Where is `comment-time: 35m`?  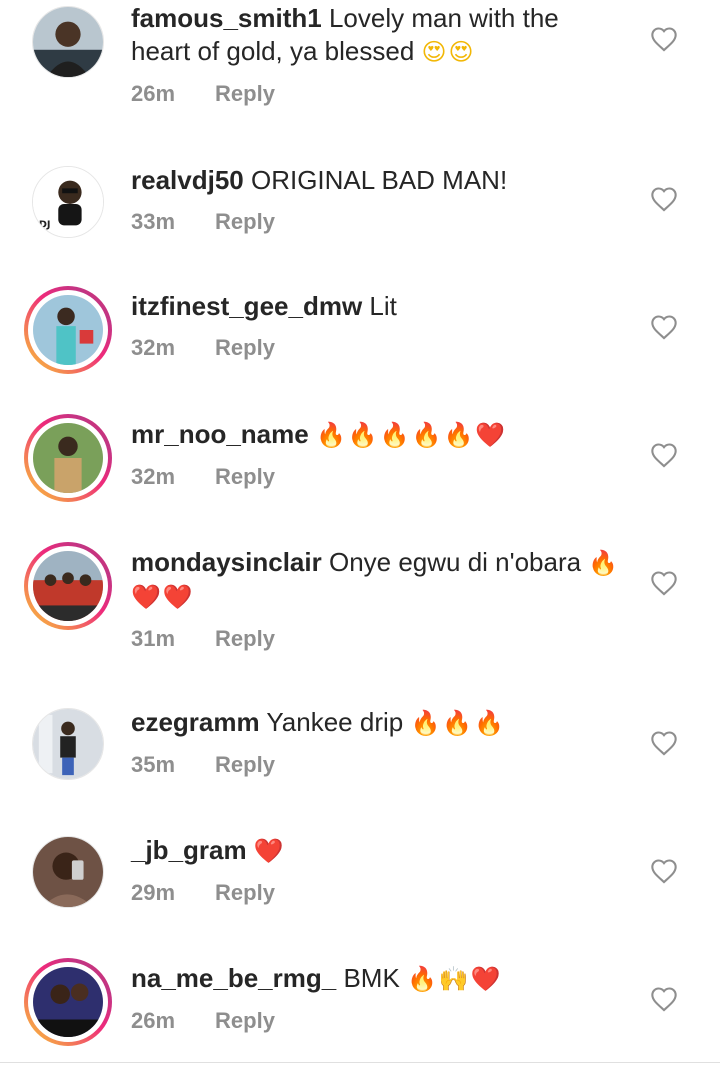 comment-time: 35m is located at coordinates (153, 764).